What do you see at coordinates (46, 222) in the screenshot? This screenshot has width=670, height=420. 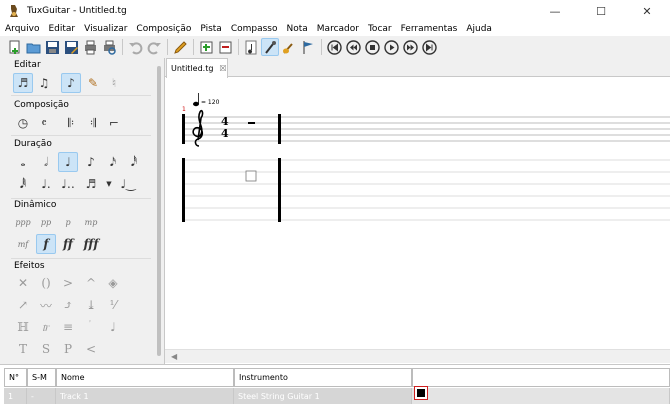 I see `dynamic-pp-button: pp` at bounding box center [46, 222].